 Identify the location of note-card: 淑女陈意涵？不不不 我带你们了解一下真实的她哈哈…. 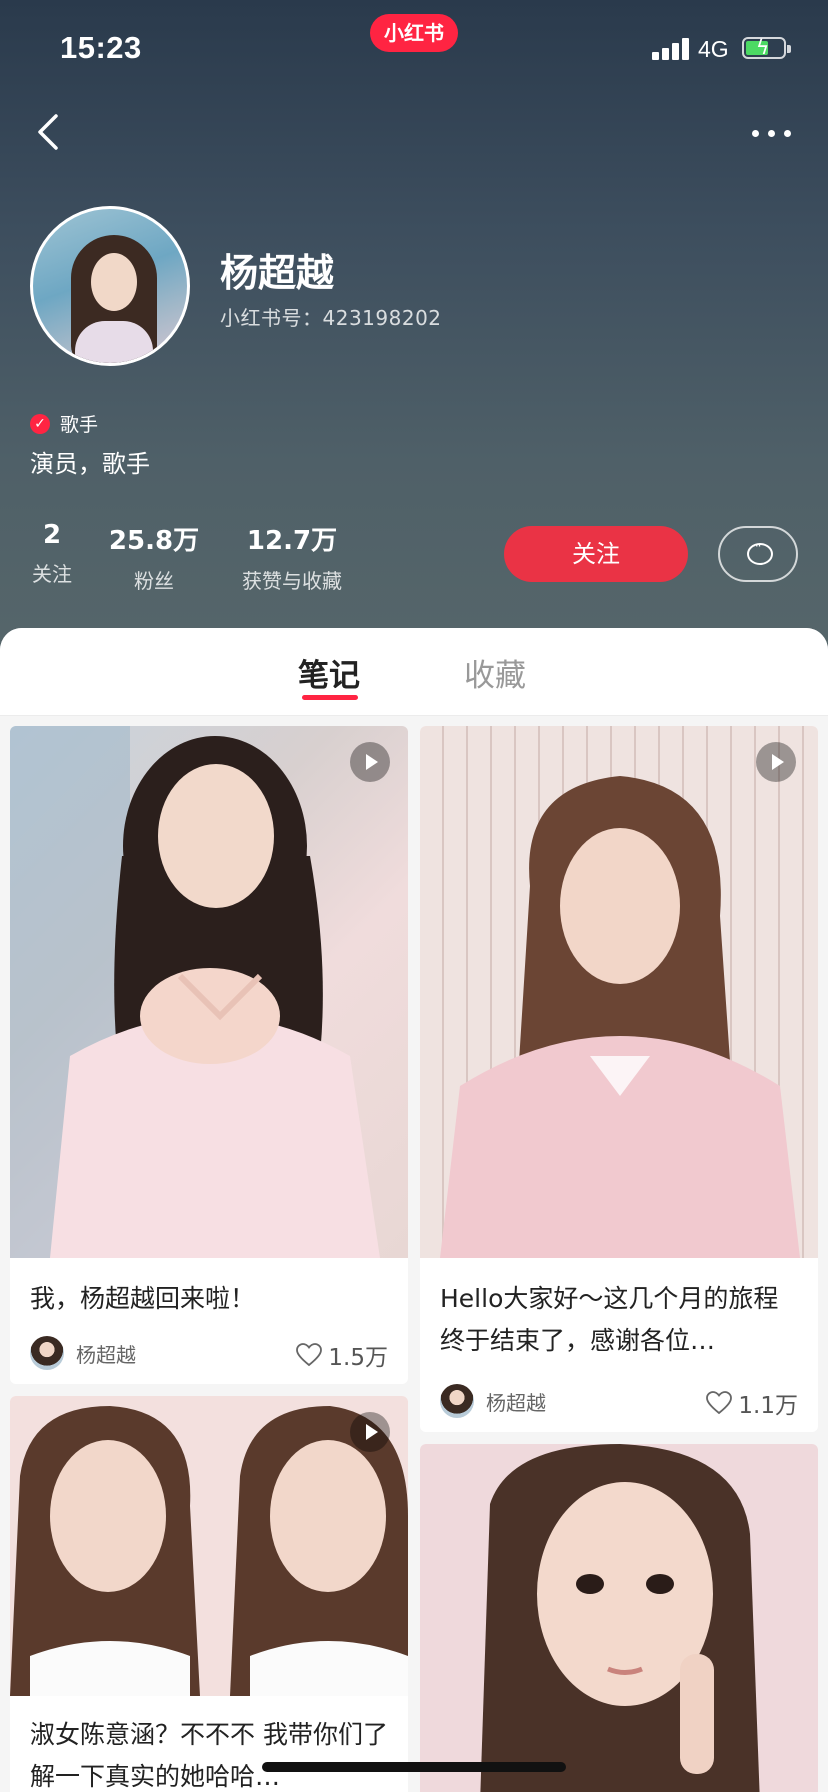
(209, 1594).